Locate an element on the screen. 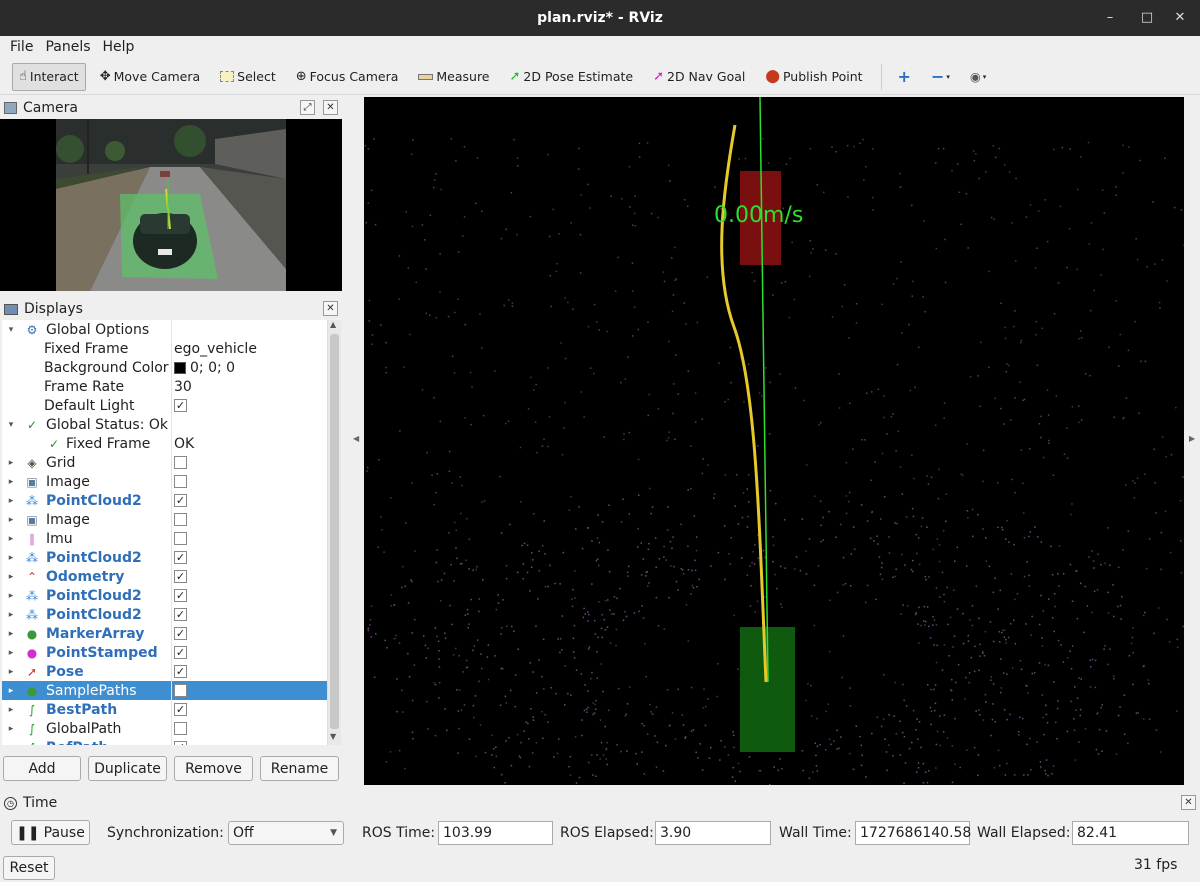 The height and width of the screenshot is (882, 1200). display-row: ▸ ∫ BestPath ✓ is located at coordinates (164, 709).